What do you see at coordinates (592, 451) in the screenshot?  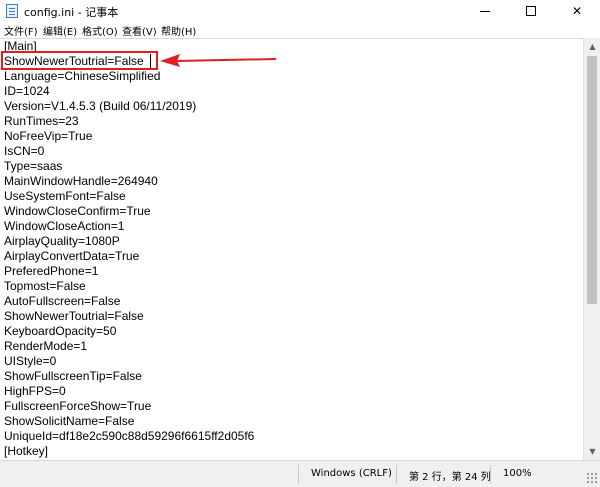 I see `scroll-down-icon: ▼` at bounding box center [592, 451].